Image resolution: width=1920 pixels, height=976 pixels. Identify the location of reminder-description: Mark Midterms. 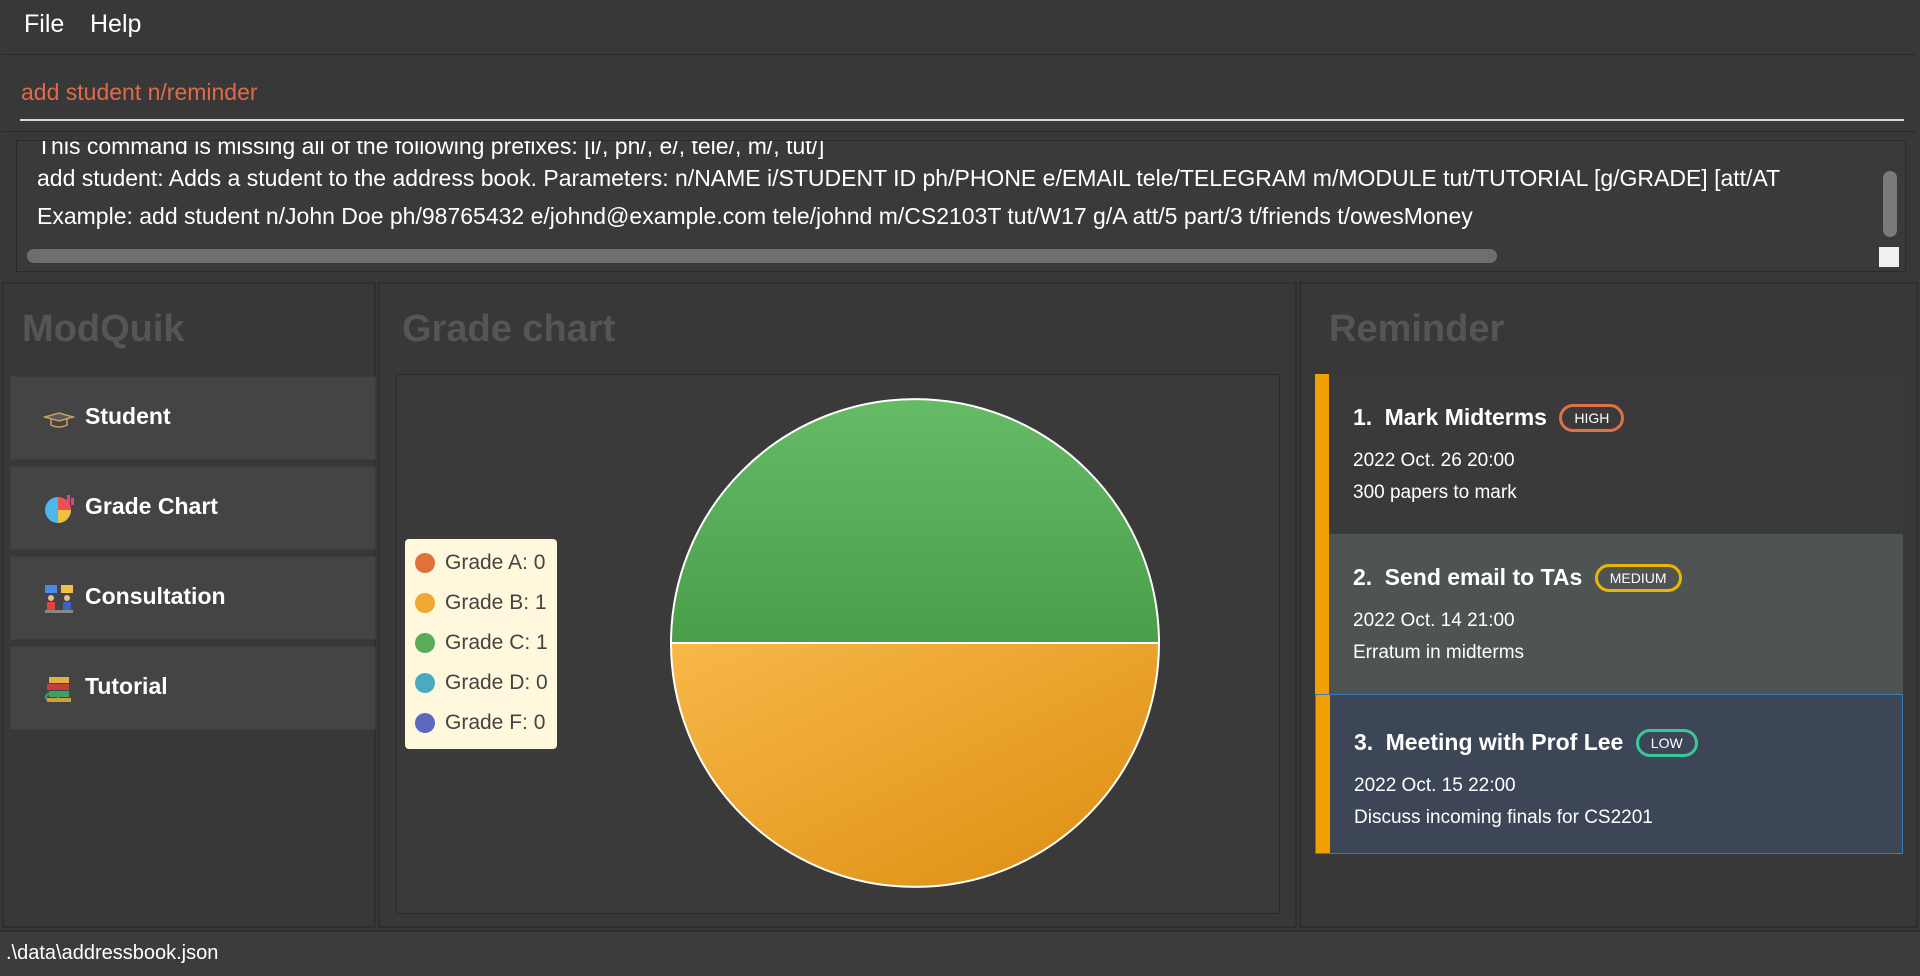
(1465, 417).